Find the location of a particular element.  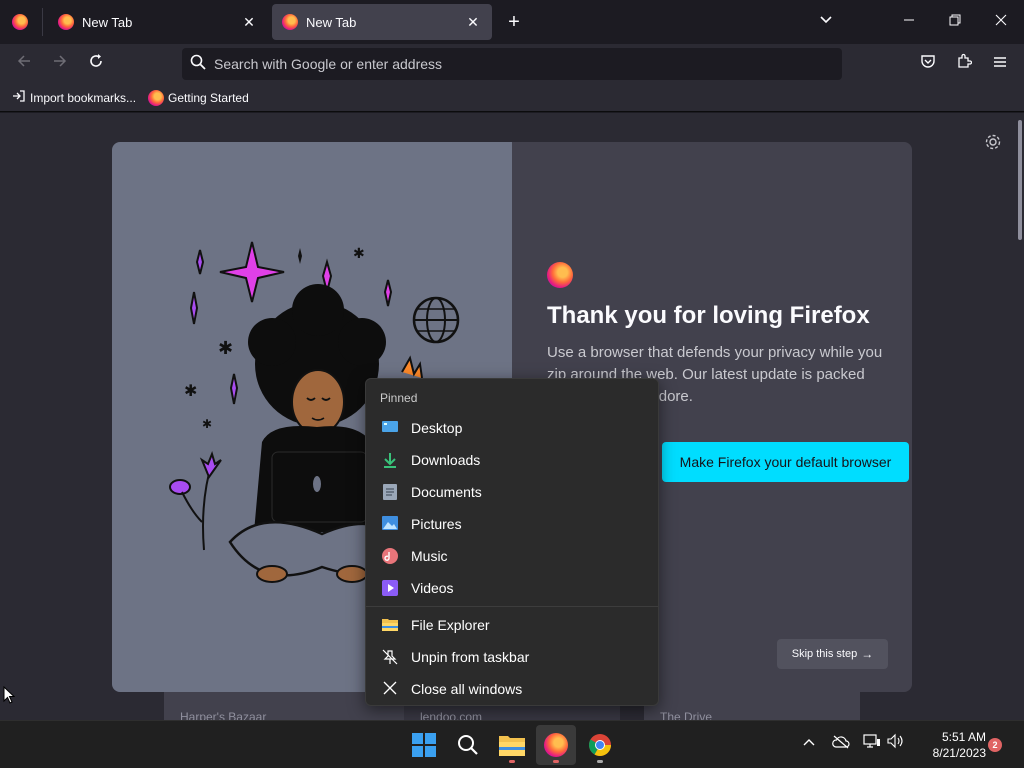

jump-list-label: Downloads is located at coordinates (446, 460).